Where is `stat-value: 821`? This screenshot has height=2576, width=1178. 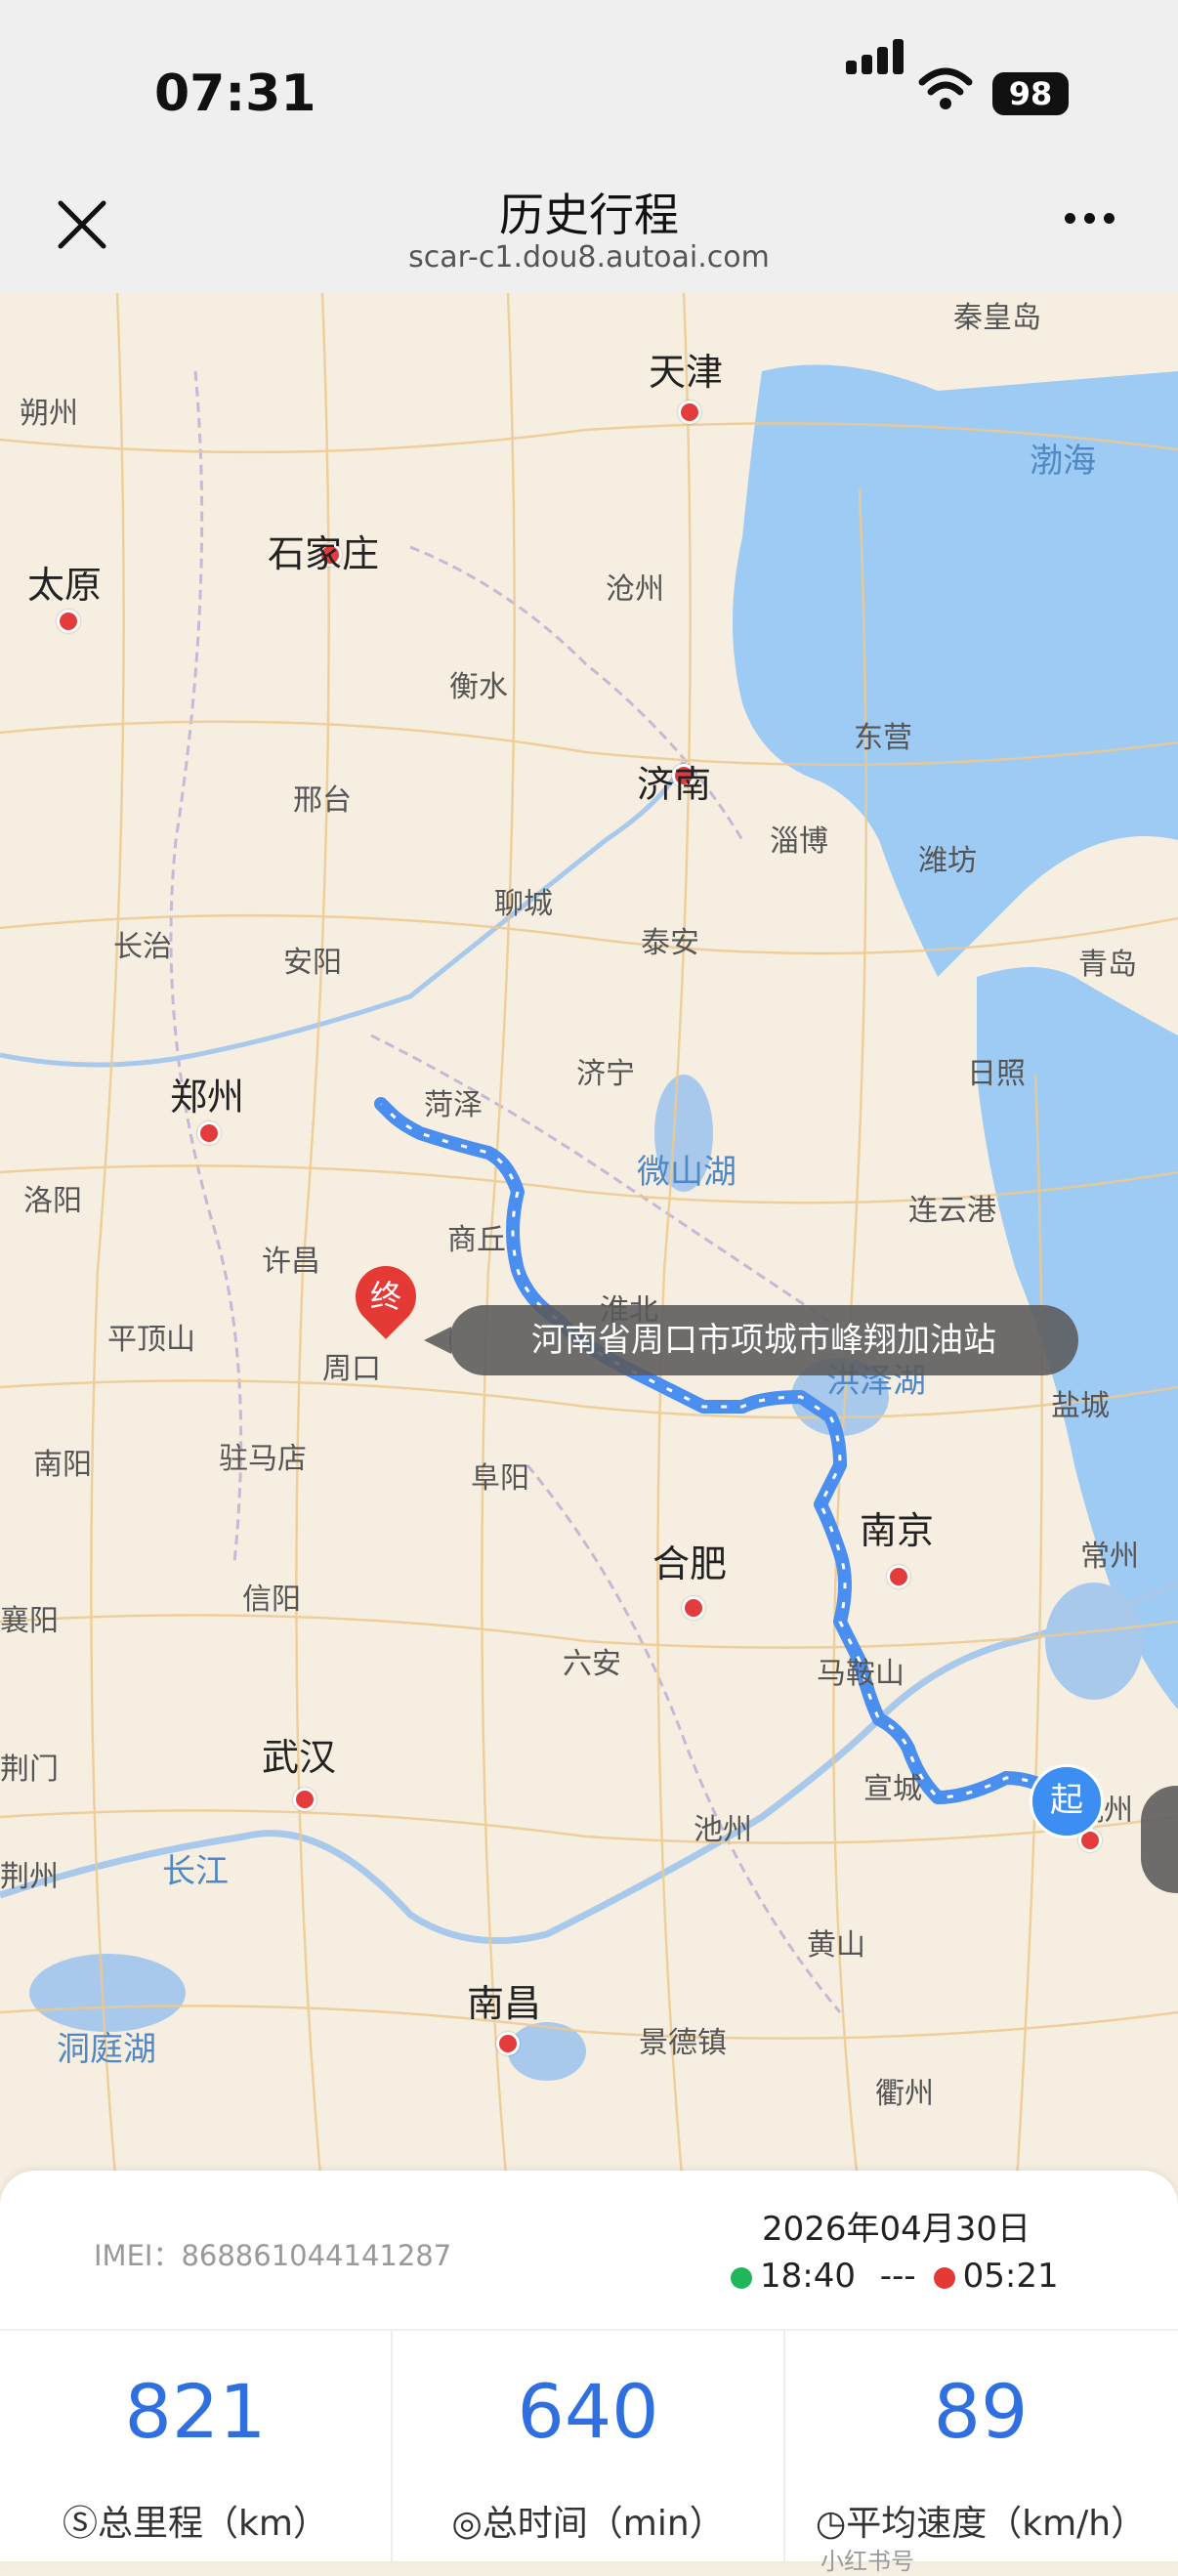
stat-value: 821 is located at coordinates (195, 2411).